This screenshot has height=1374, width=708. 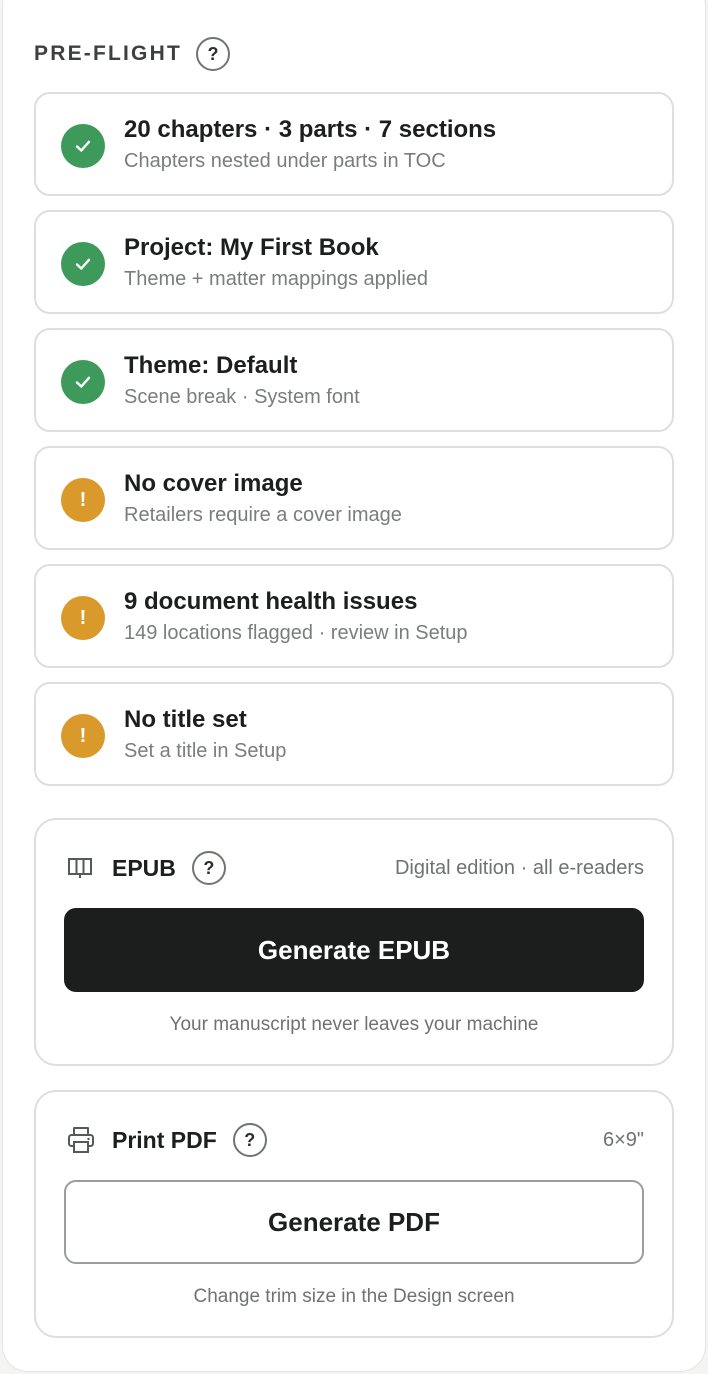 What do you see at coordinates (164, 1139) in the screenshot?
I see `pdf-format-name: Print PDF` at bounding box center [164, 1139].